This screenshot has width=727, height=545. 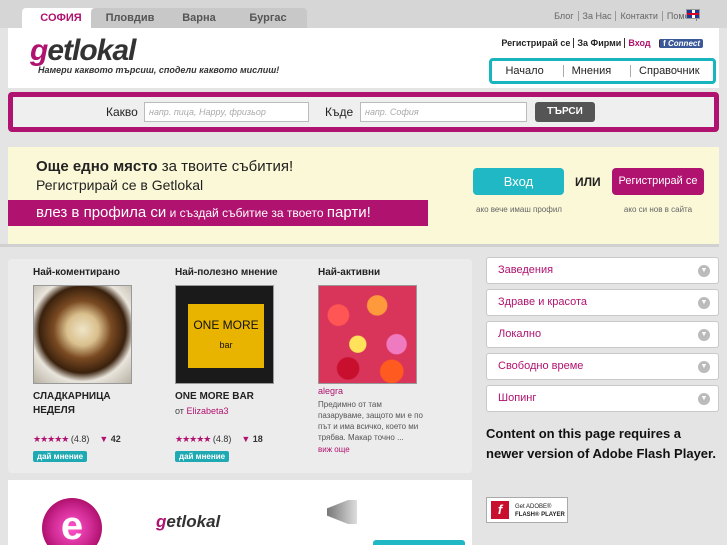 I want to click on tab-varna: Варна, so click(x=199, y=18).